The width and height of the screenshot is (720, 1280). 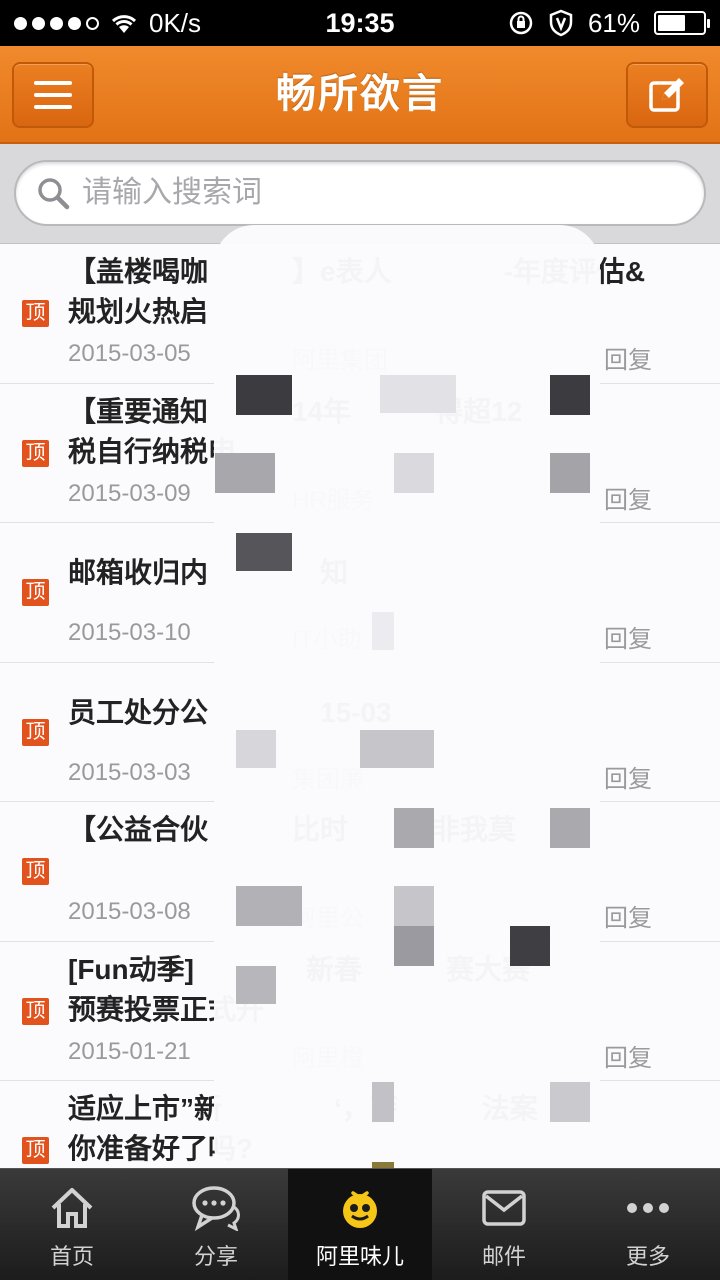 I want to click on tab-bar: 首页 分享 阿里味儿 邮件 更多, so click(x=360, y=1224).